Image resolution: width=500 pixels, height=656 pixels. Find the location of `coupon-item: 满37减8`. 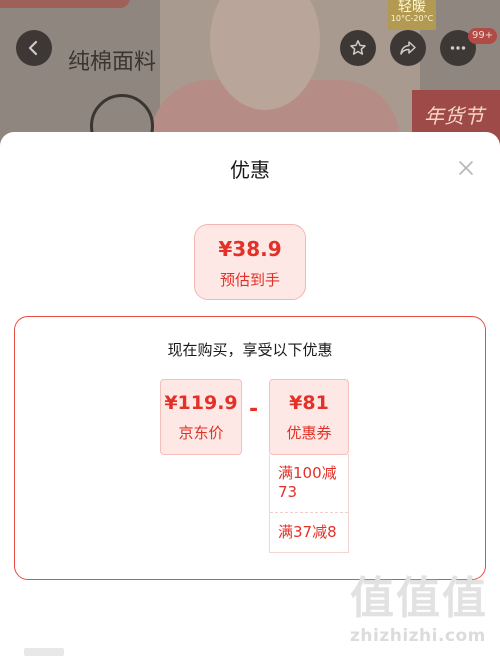

coupon-item: 满37减8 is located at coordinates (309, 532).